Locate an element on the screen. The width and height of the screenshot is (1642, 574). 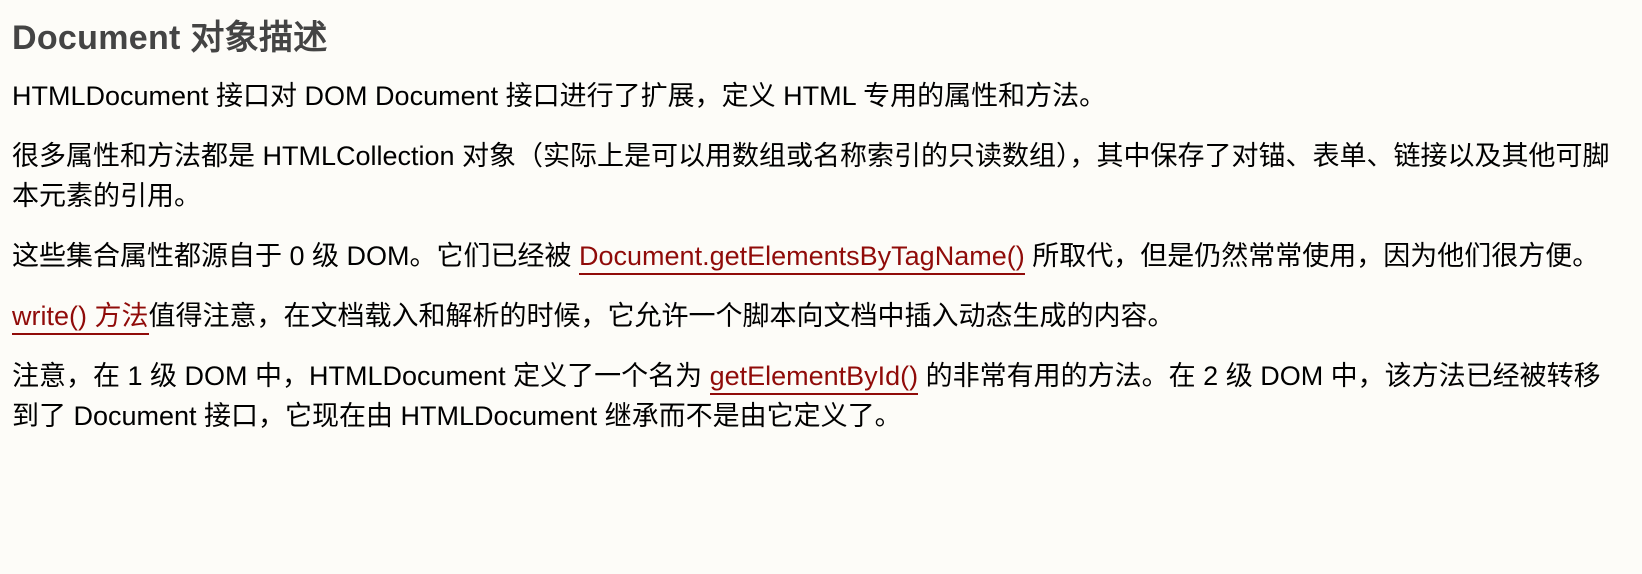
link-write-method: write() 方法 is located at coordinates (80, 318).